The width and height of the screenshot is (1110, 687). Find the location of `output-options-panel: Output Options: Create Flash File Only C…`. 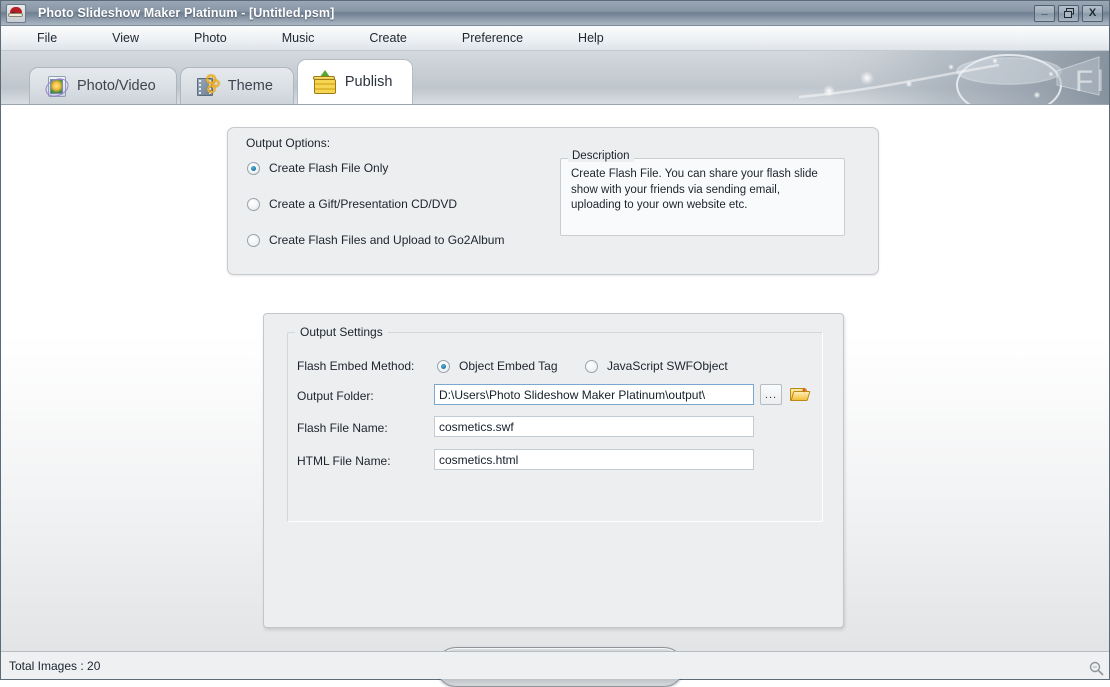

output-options-panel: Output Options: Create Flash File Only C… is located at coordinates (553, 201).